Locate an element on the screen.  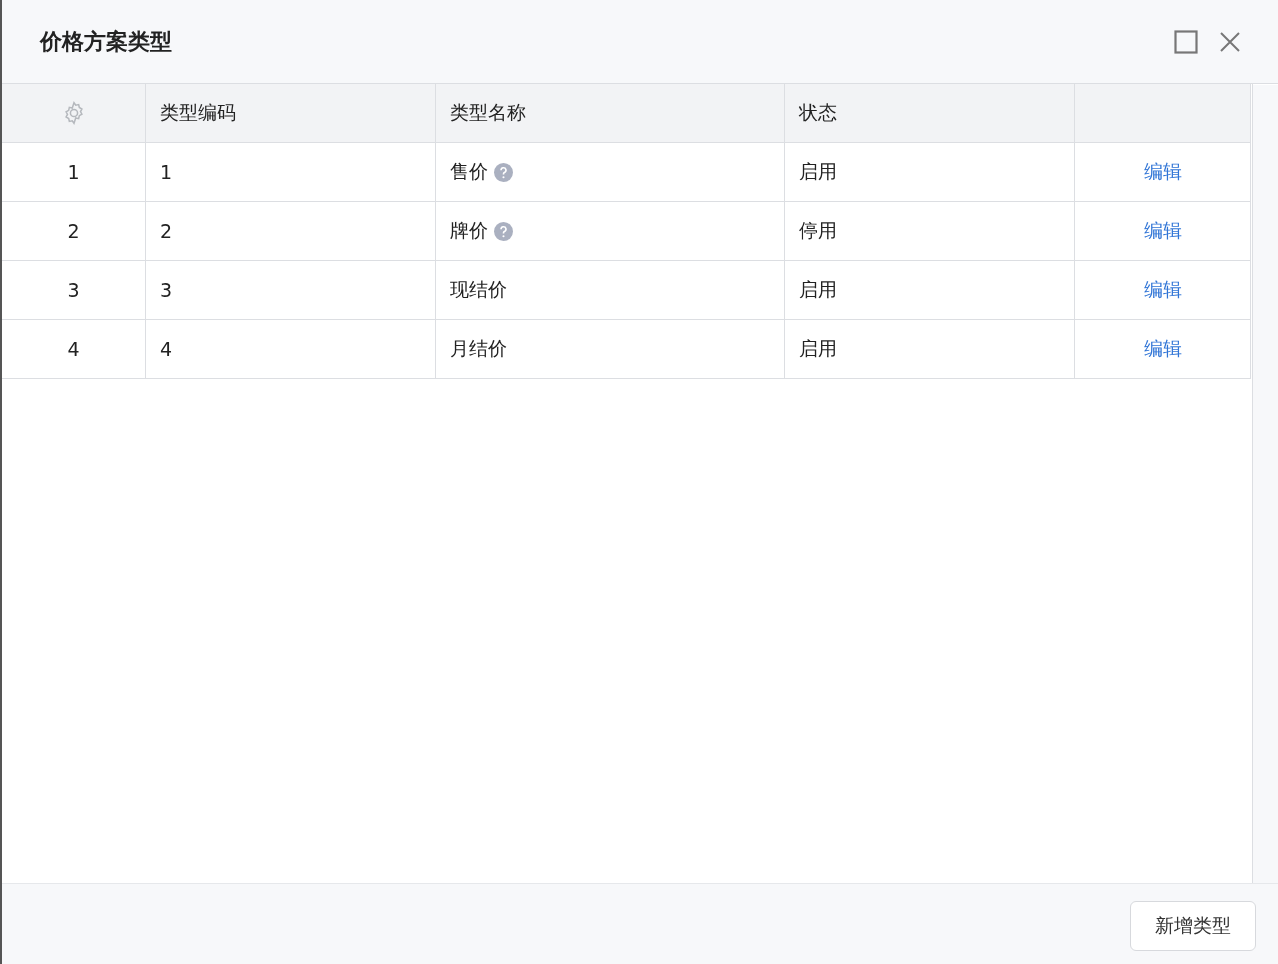
table-cell: 3 is located at coordinates (291, 290).